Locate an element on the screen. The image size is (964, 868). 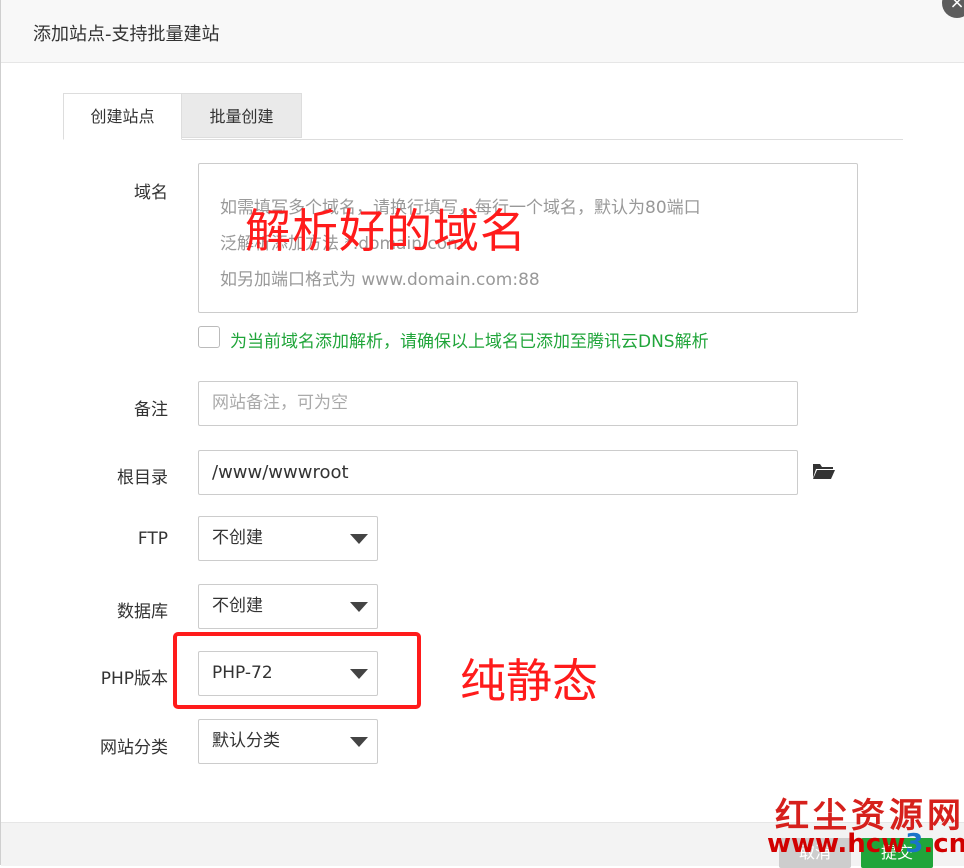
ftp-select-value: 不创建 is located at coordinates (237, 538).